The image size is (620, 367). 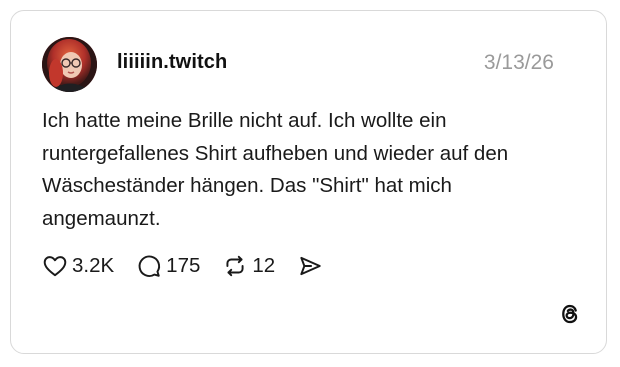 What do you see at coordinates (183, 265) in the screenshot?
I see `comment-count: 175` at bounding box center [183, 265].